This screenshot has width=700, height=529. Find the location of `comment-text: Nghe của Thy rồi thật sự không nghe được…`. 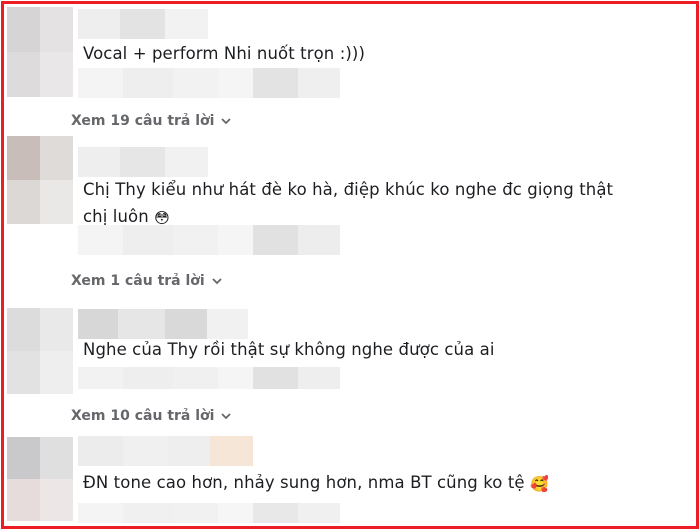

comment-text: Nghe của Thy rồi thật sự không nghe được… is located at coordinates (289, 349).